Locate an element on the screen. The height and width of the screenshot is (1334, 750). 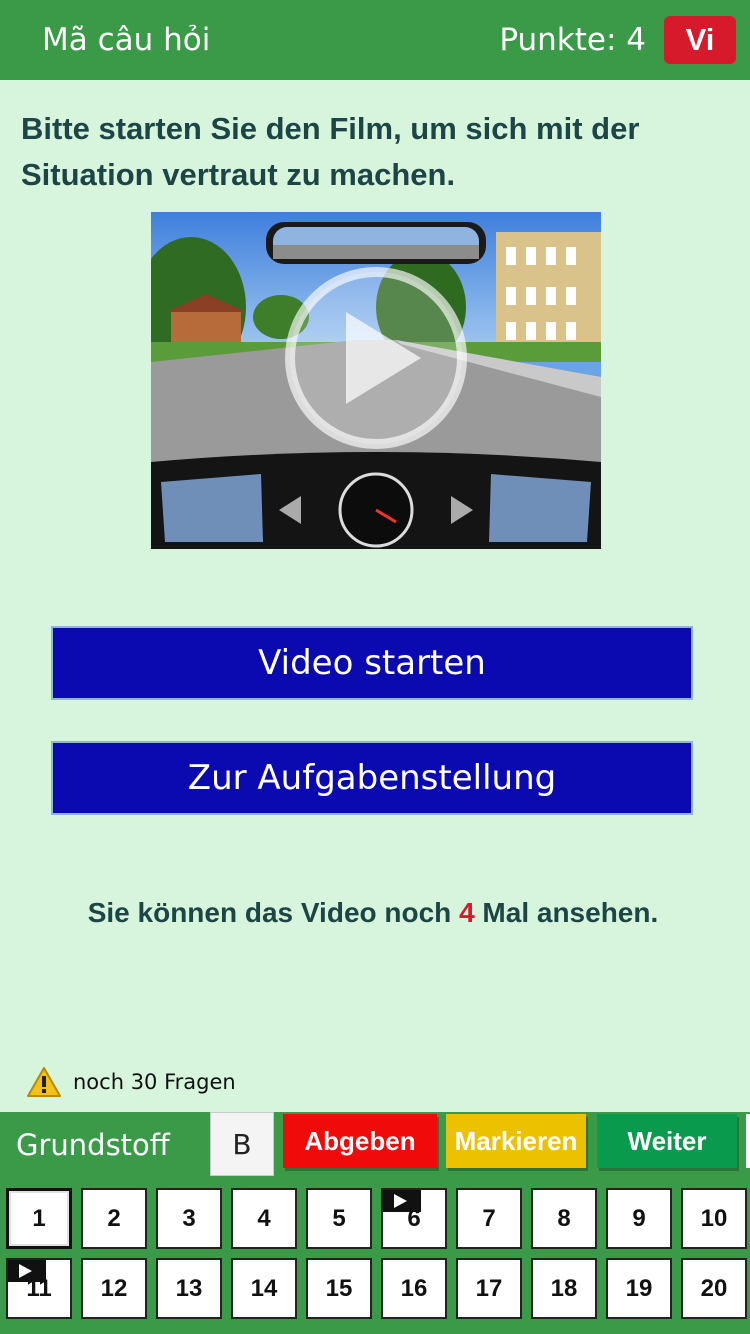
question-number-17: 17 is located at coordinates (489, 1288).